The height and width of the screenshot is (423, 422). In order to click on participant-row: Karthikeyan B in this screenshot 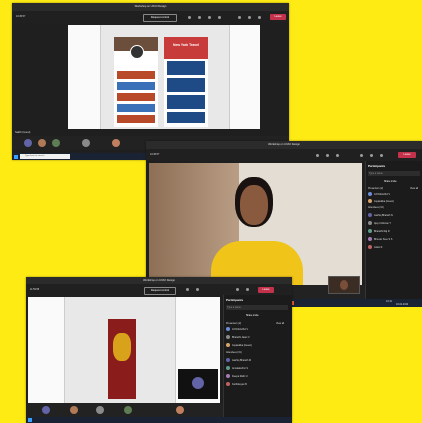, I will do `click(258, 384)`.